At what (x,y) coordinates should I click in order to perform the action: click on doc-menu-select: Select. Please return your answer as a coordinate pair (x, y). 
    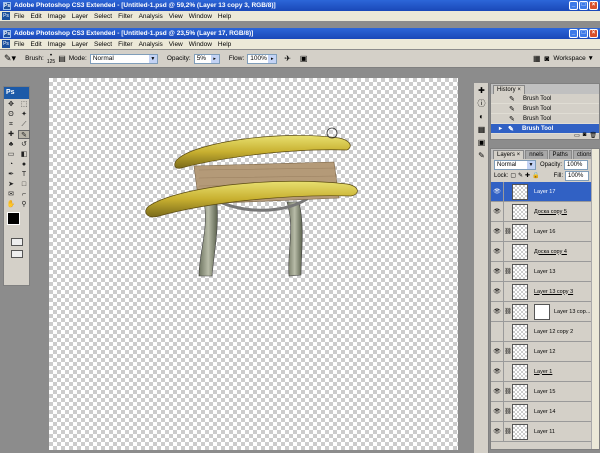
    Looking at the image, I should click on (103, 44).